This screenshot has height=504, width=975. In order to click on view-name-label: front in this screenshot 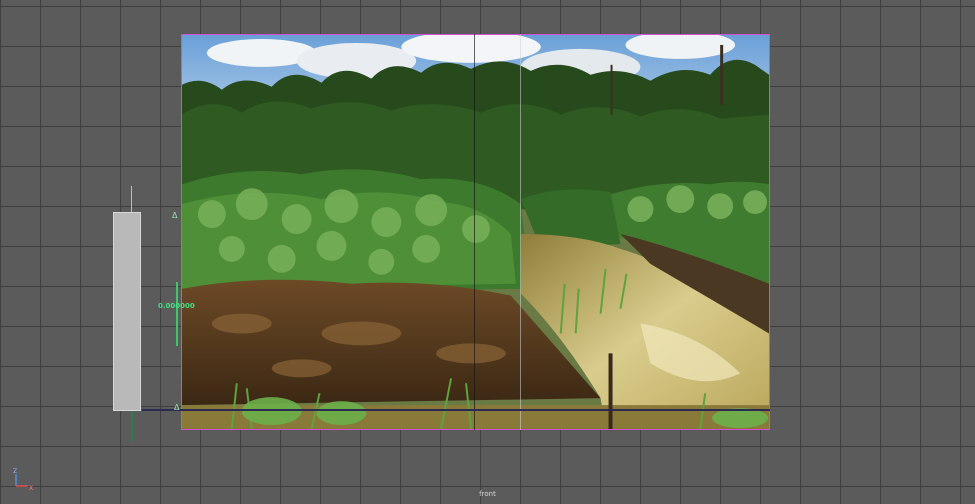, I will do `click(487, 494)`.